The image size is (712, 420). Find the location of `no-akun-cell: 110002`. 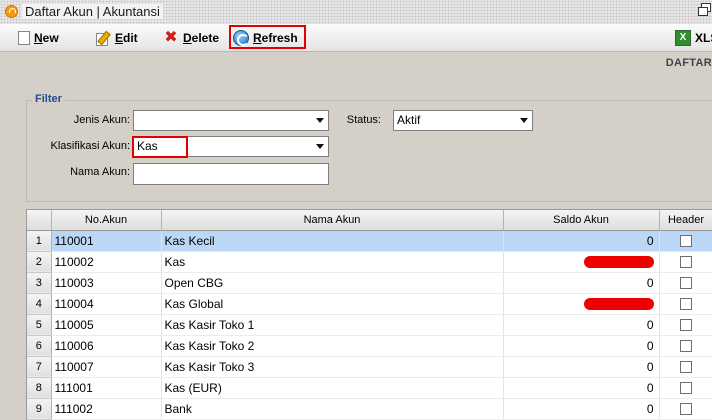

no-akun-cell: 110002 is located at coordinates (106, 262).